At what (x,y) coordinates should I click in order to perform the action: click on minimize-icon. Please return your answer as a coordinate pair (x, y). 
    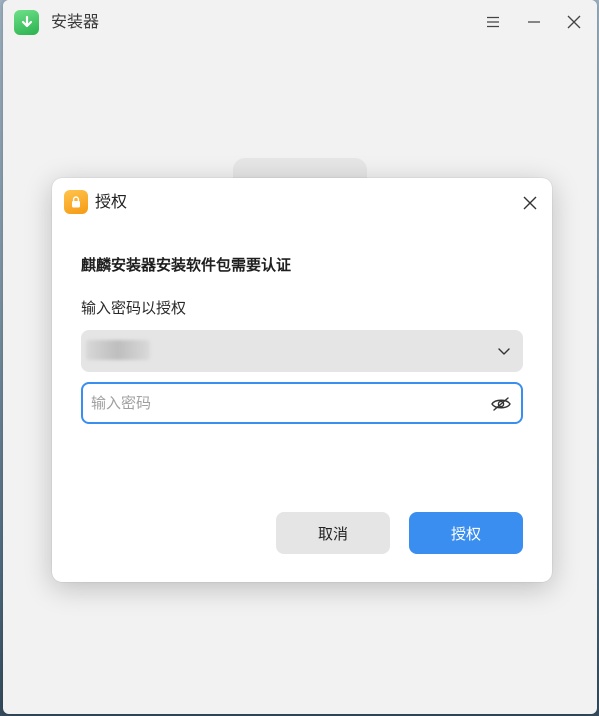
    Looking at the image, I should click on (534, 22).